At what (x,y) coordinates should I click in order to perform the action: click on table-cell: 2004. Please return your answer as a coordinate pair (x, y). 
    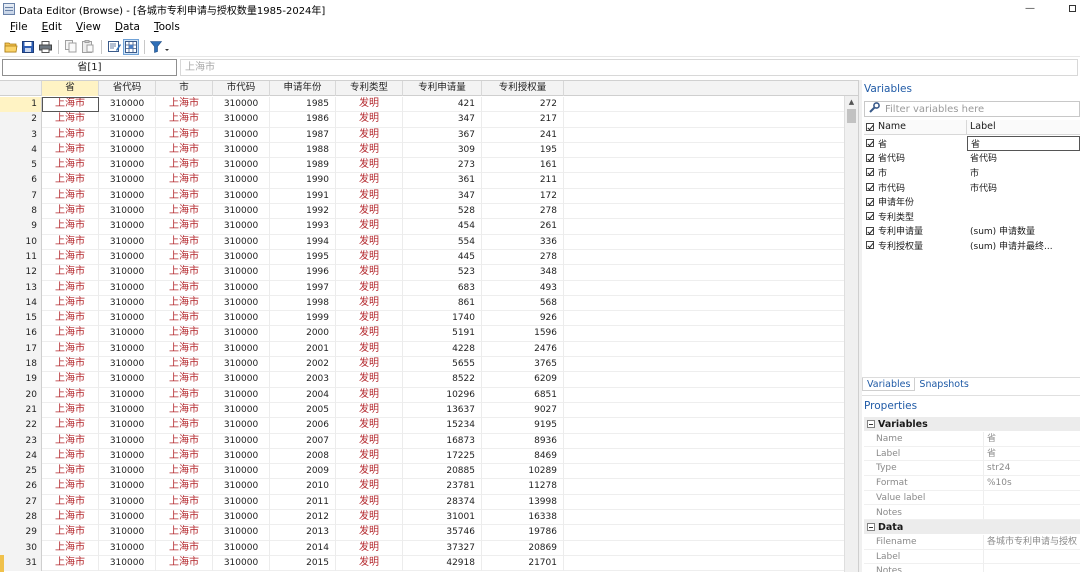
    Looking at the image, I should click on (303, 395).